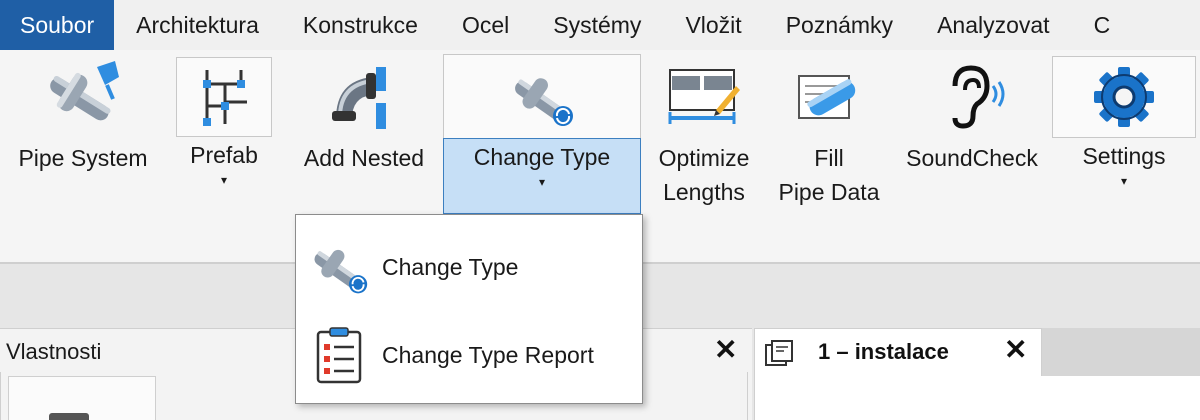  What do you see at coordinates (1124, 97) in the screenshot?
I see `gear-icon` at bounding box center [1124, 97].